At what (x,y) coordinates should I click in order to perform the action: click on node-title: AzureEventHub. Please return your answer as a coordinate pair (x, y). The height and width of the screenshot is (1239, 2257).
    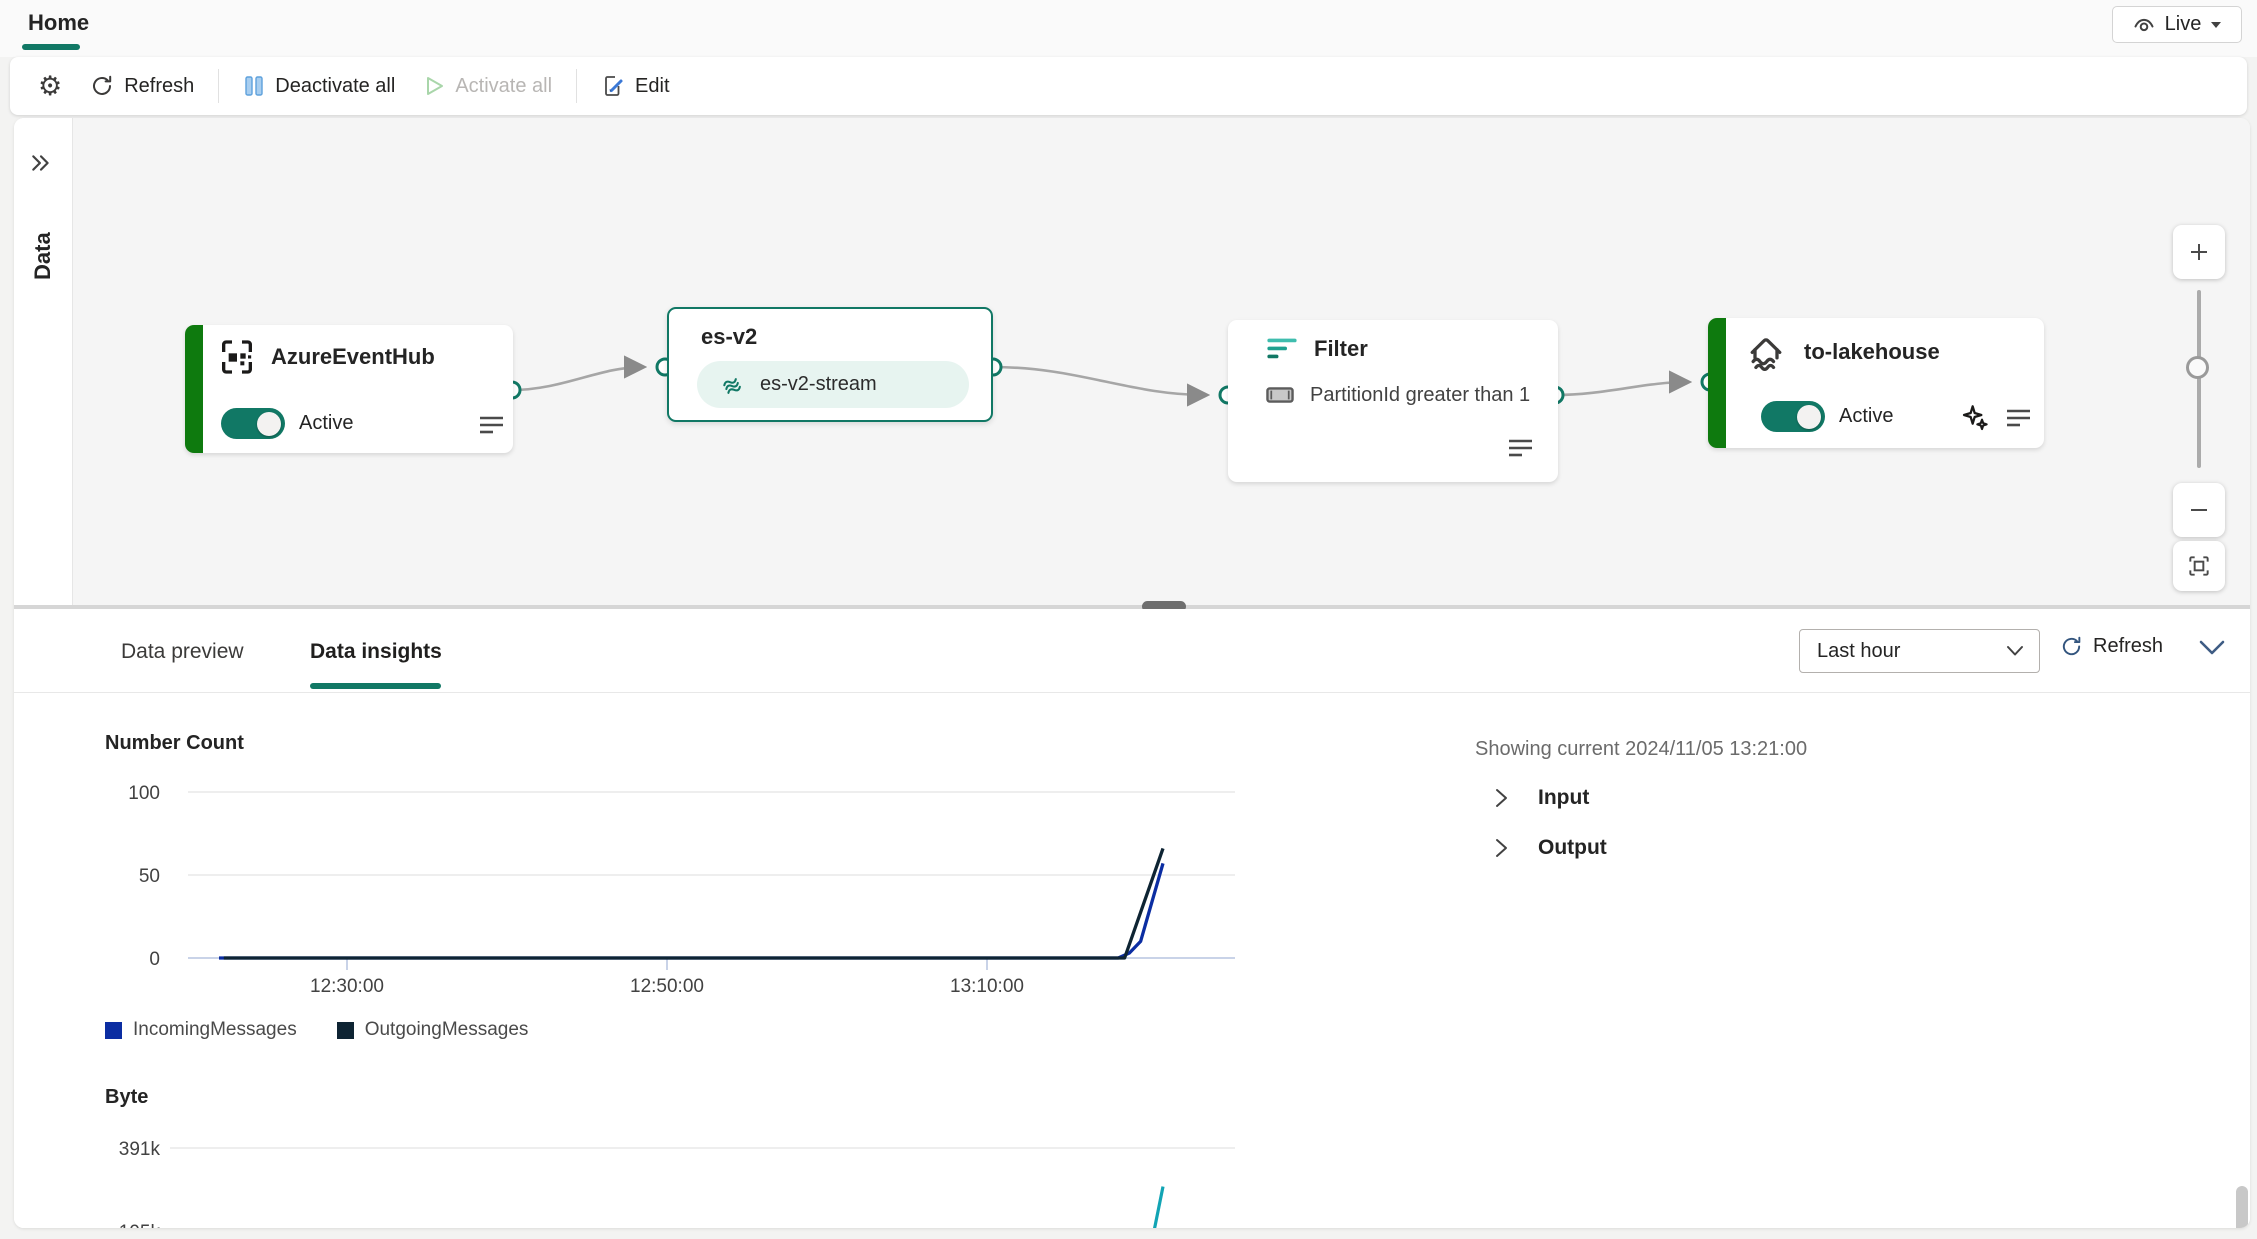
    Looking at the image, I should click on (353, 356).